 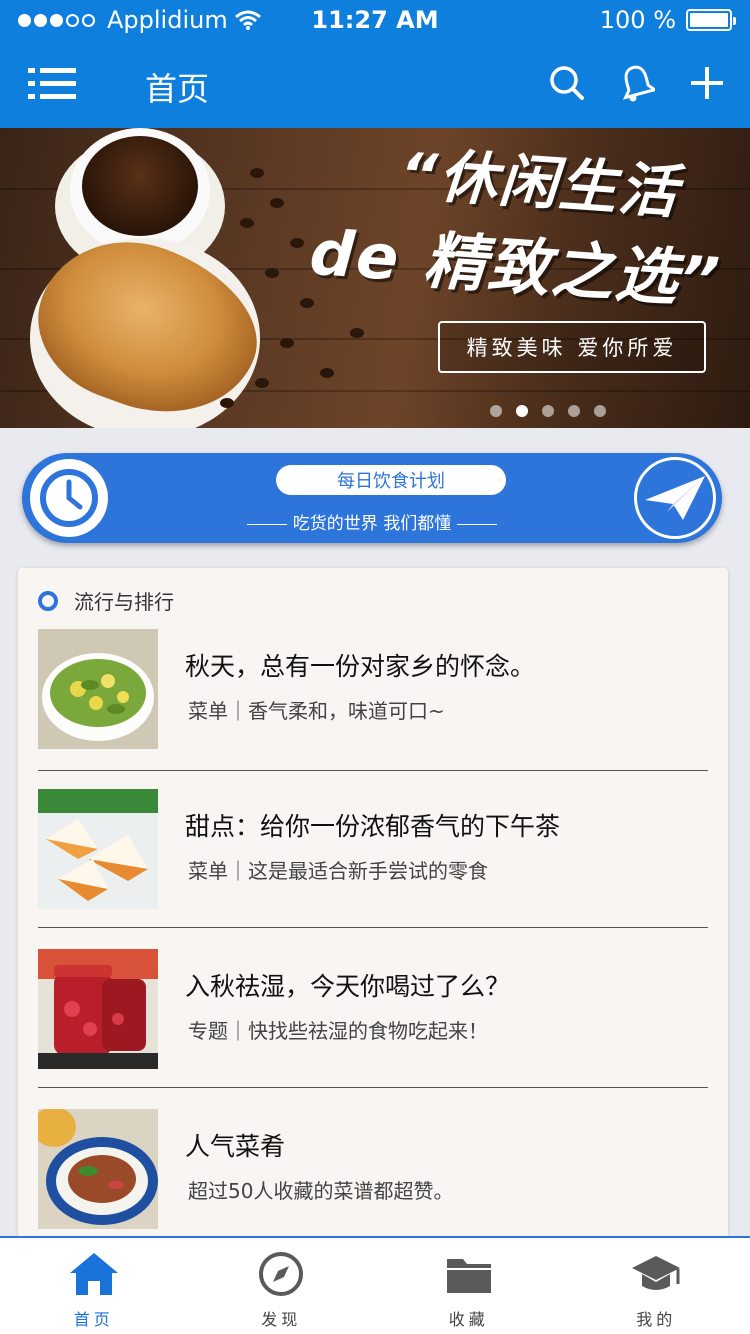 What do you see at coordinates (247, 20) in the screenshot?
I see `wifi-icon` at bounding box center [247, 20].